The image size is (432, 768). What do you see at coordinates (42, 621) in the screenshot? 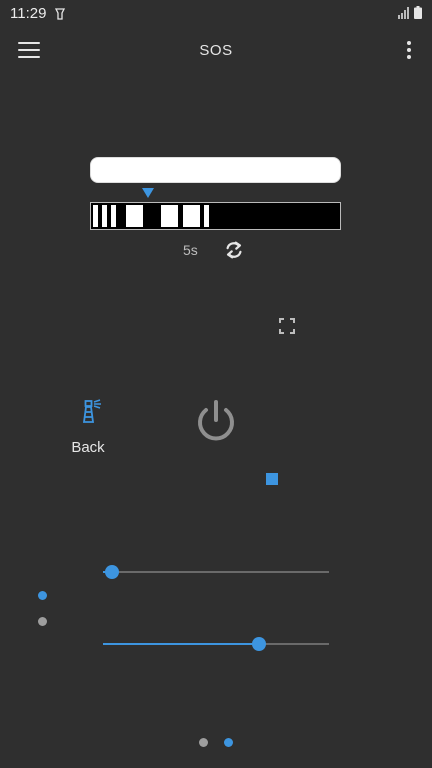
I see `radio-option` at bounding box center [42, 621].